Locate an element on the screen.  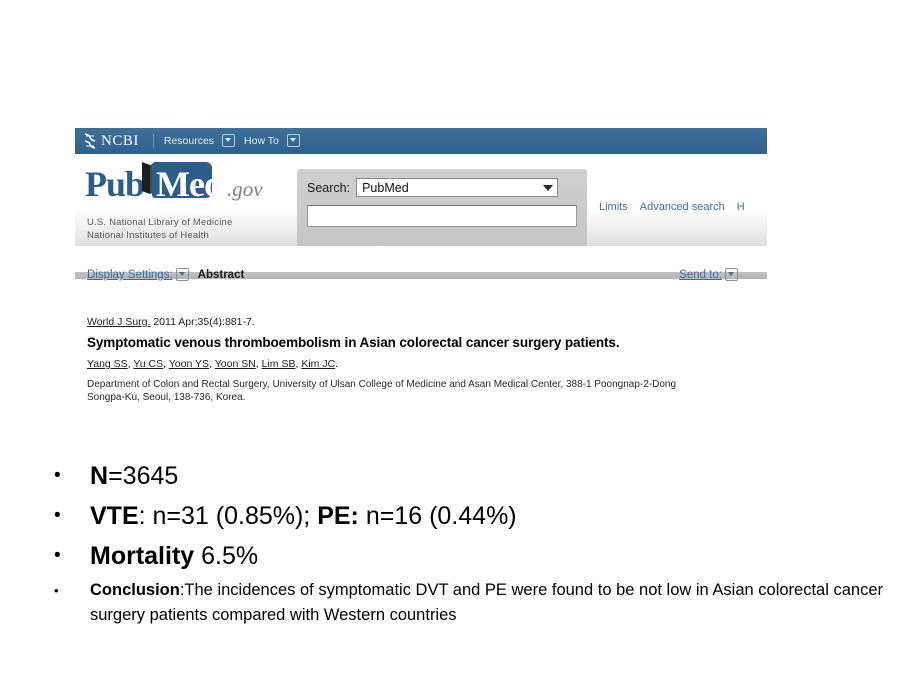
search-database-row: Search: PubMed is located at coordinates (433, 187).